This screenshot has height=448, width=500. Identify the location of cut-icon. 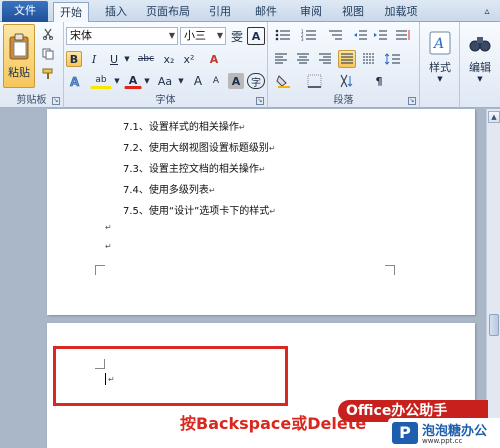
(48, 34).